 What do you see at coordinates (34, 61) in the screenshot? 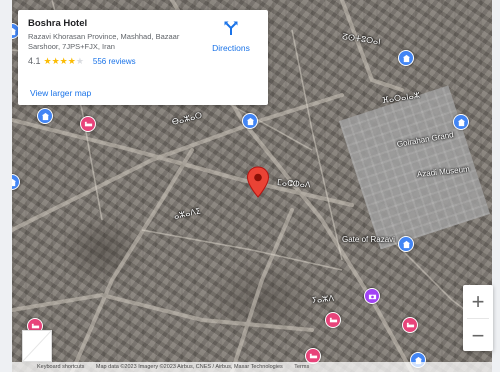
I see `rating-value: 4.1` at bounding box center [34, 61].